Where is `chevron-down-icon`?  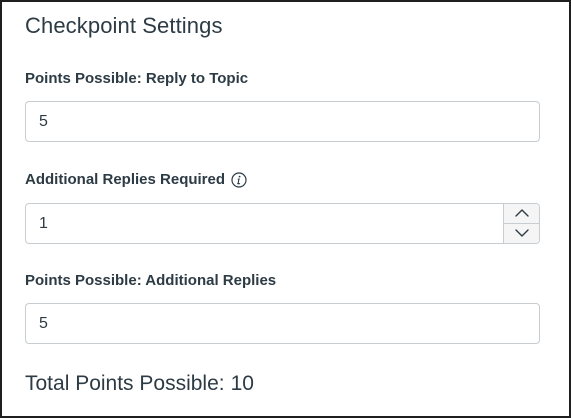 chevron-down-icon is located at coordinates (522, 234).